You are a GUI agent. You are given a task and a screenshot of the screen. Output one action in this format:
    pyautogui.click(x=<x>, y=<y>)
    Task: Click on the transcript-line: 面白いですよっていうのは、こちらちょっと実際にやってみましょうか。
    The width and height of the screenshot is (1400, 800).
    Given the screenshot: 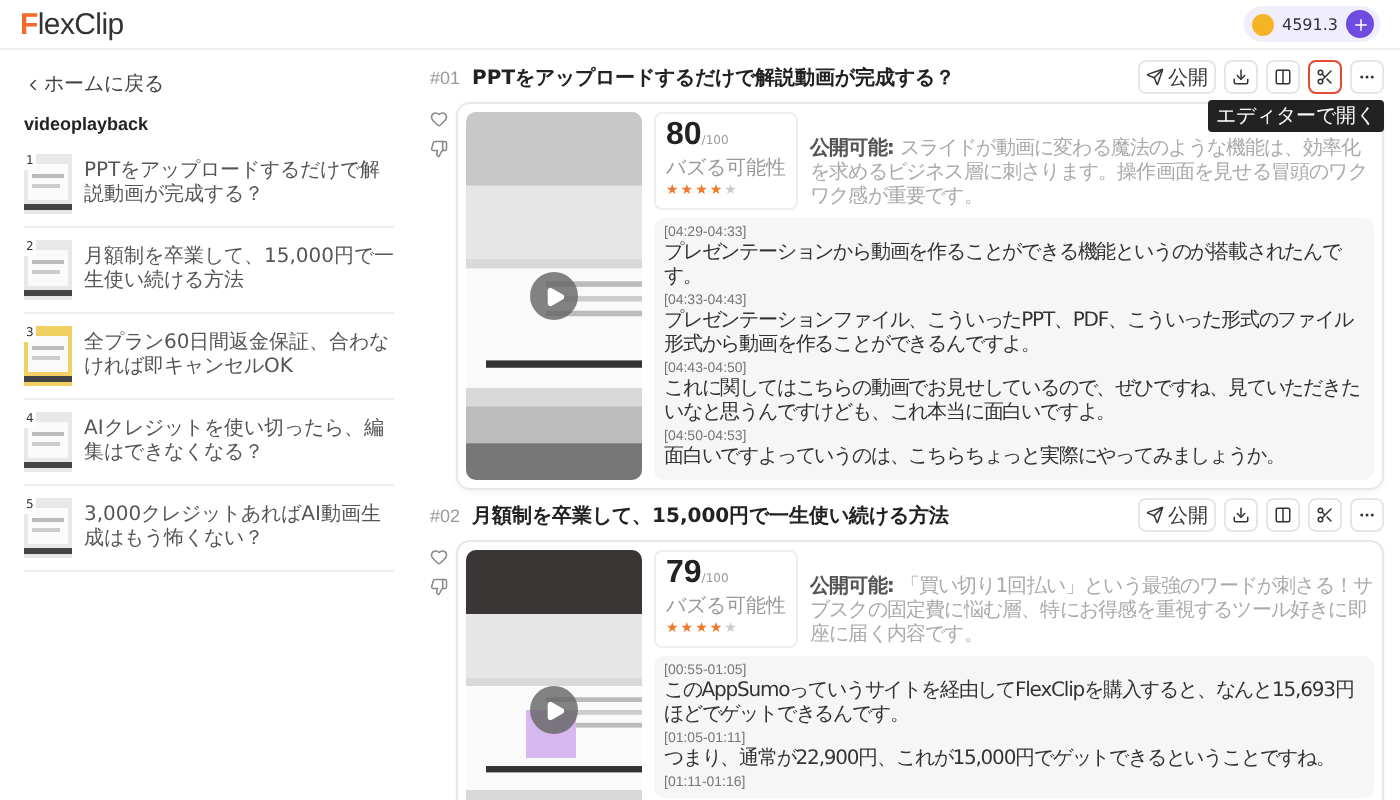 What is the action you would take?
    pyautogui.click(x=975, y=458)
    